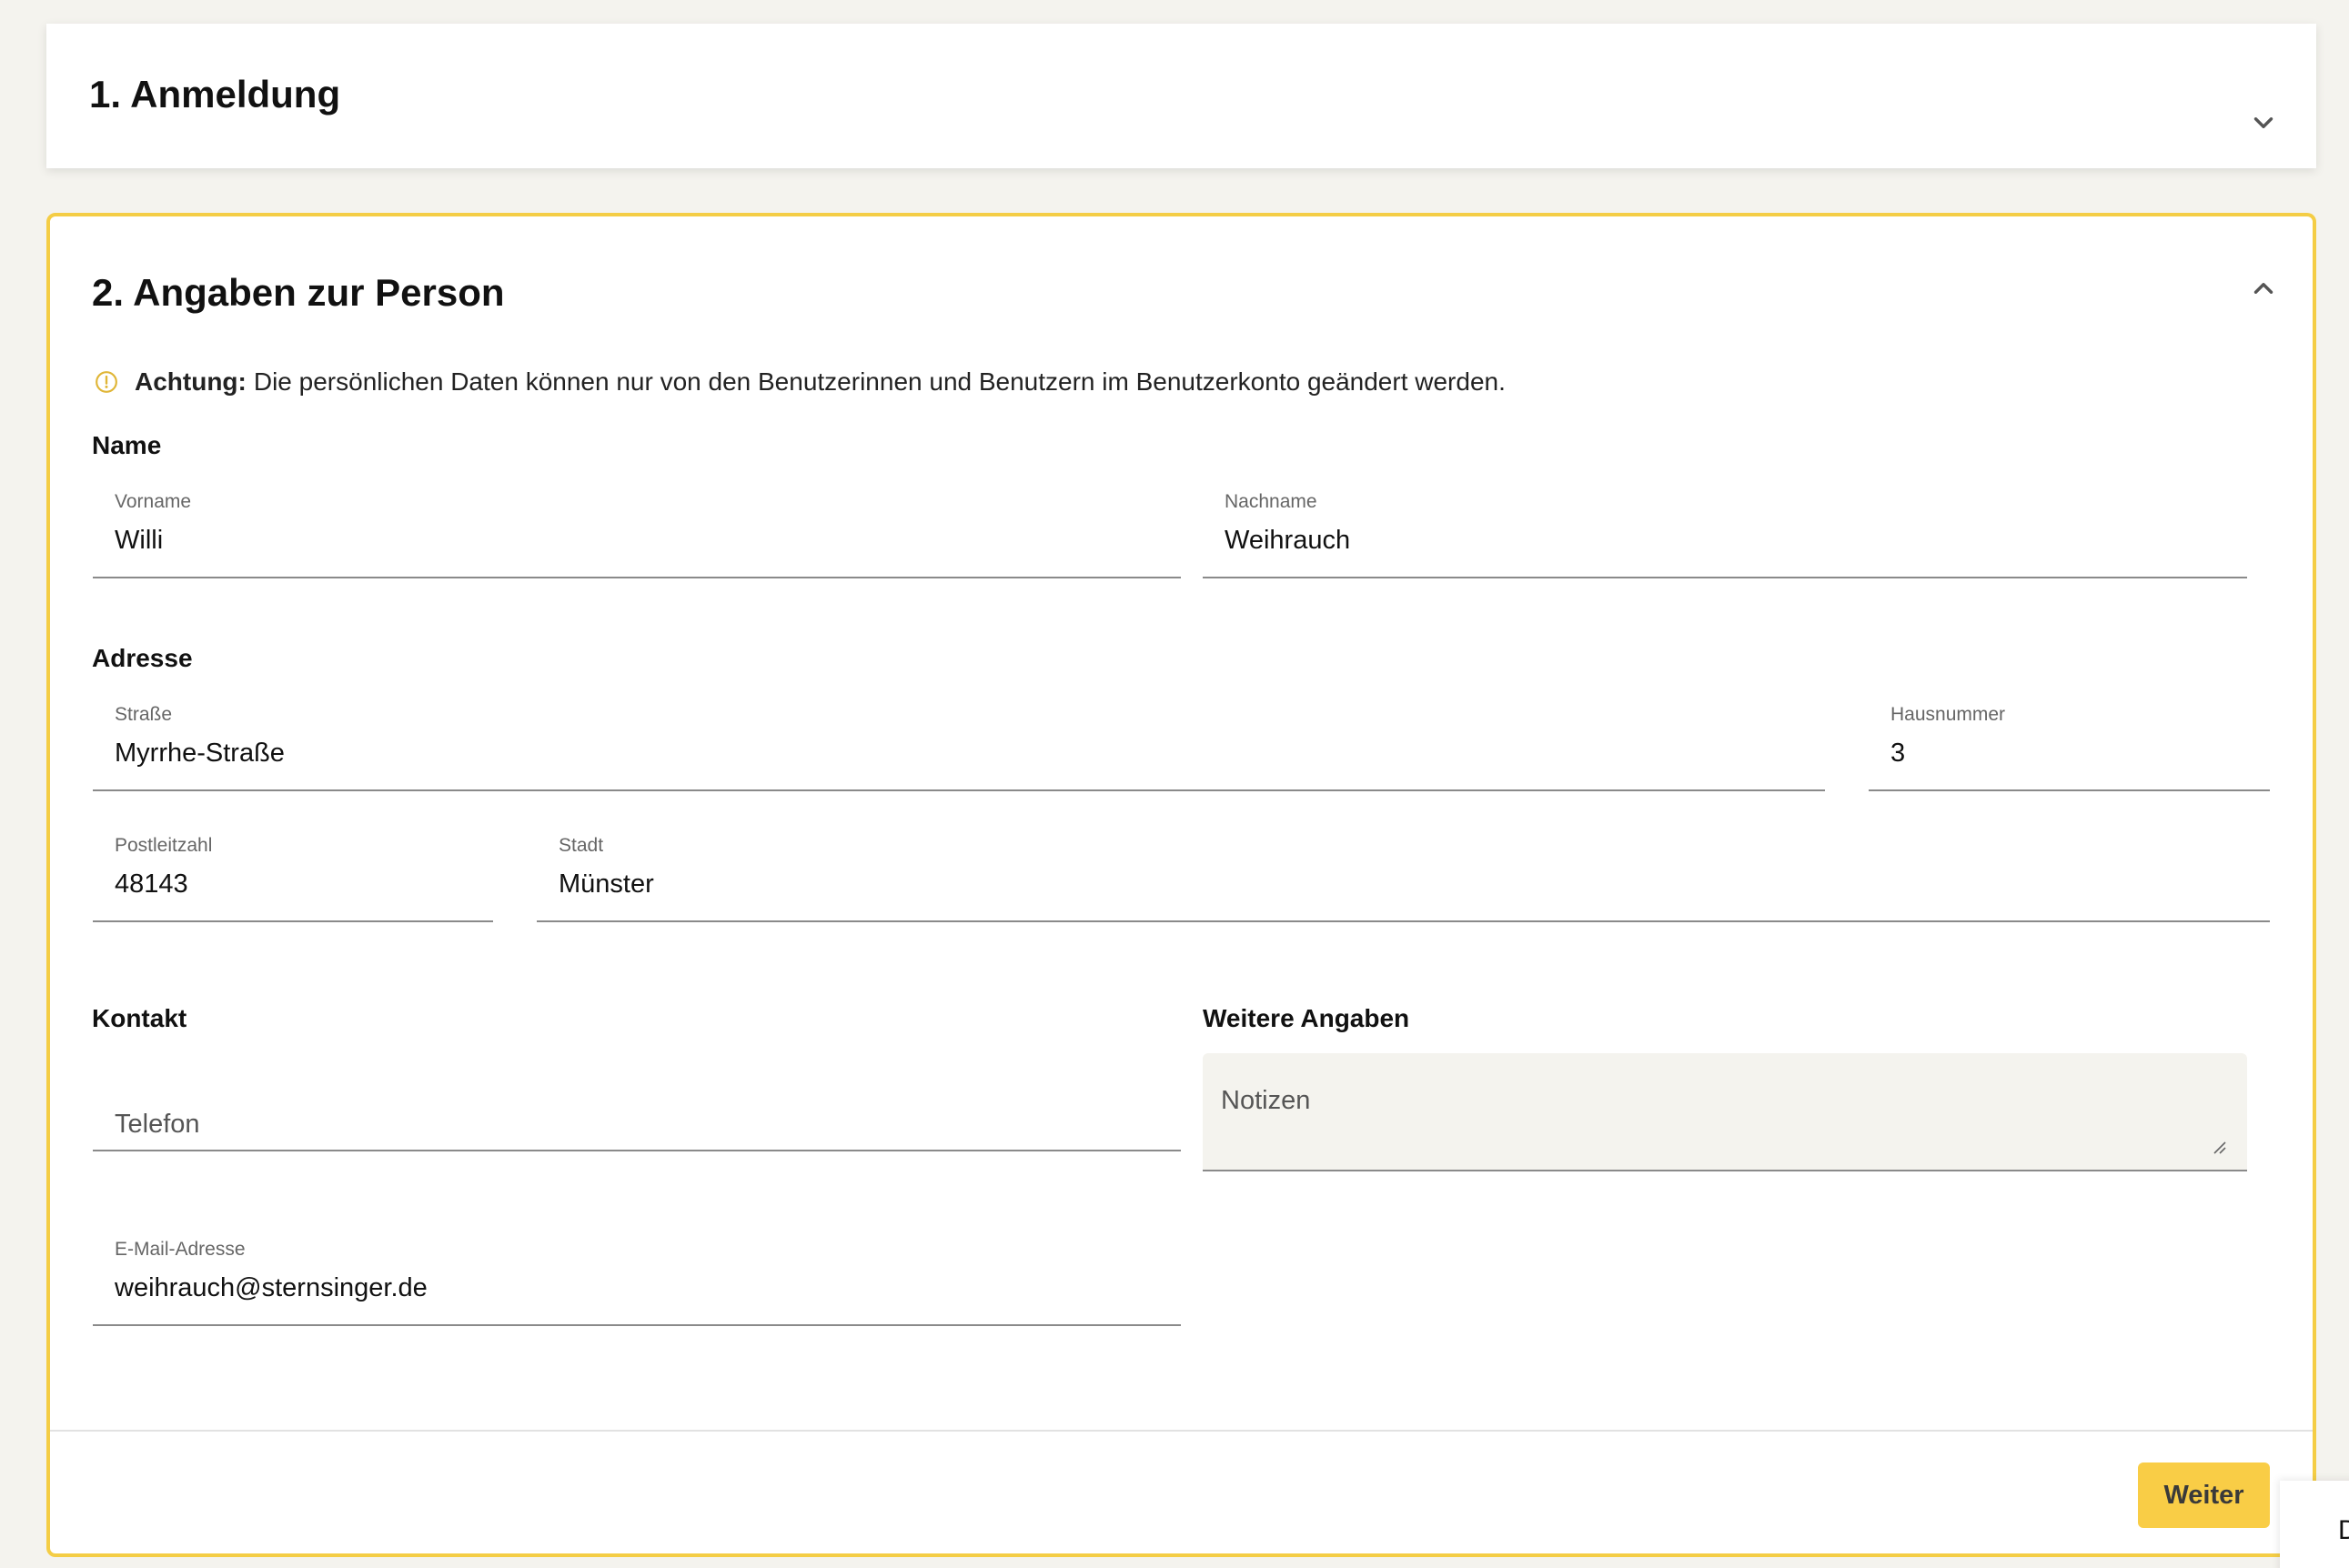  Describe the element at coordinates (153, 501) in the screenshot. I see `field-label: Vorname` at that location.